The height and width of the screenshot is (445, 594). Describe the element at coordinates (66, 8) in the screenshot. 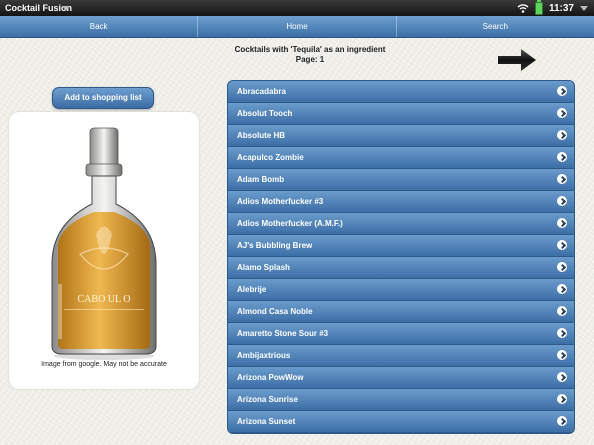

I see `app-menu-chevron-icon` at that location.